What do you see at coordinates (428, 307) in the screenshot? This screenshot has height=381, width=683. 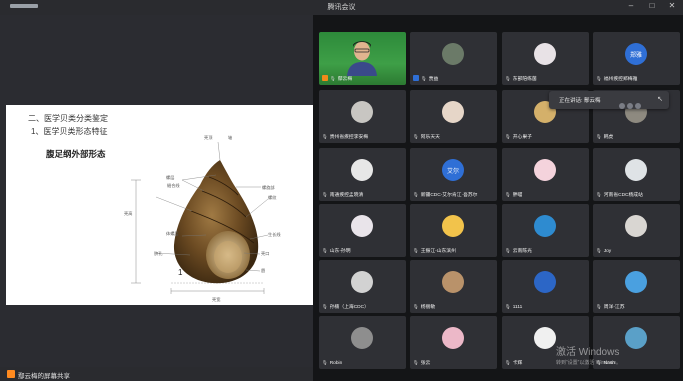 I see `participant-name-text: 杨丽敏` at bounding box center [428, 307].